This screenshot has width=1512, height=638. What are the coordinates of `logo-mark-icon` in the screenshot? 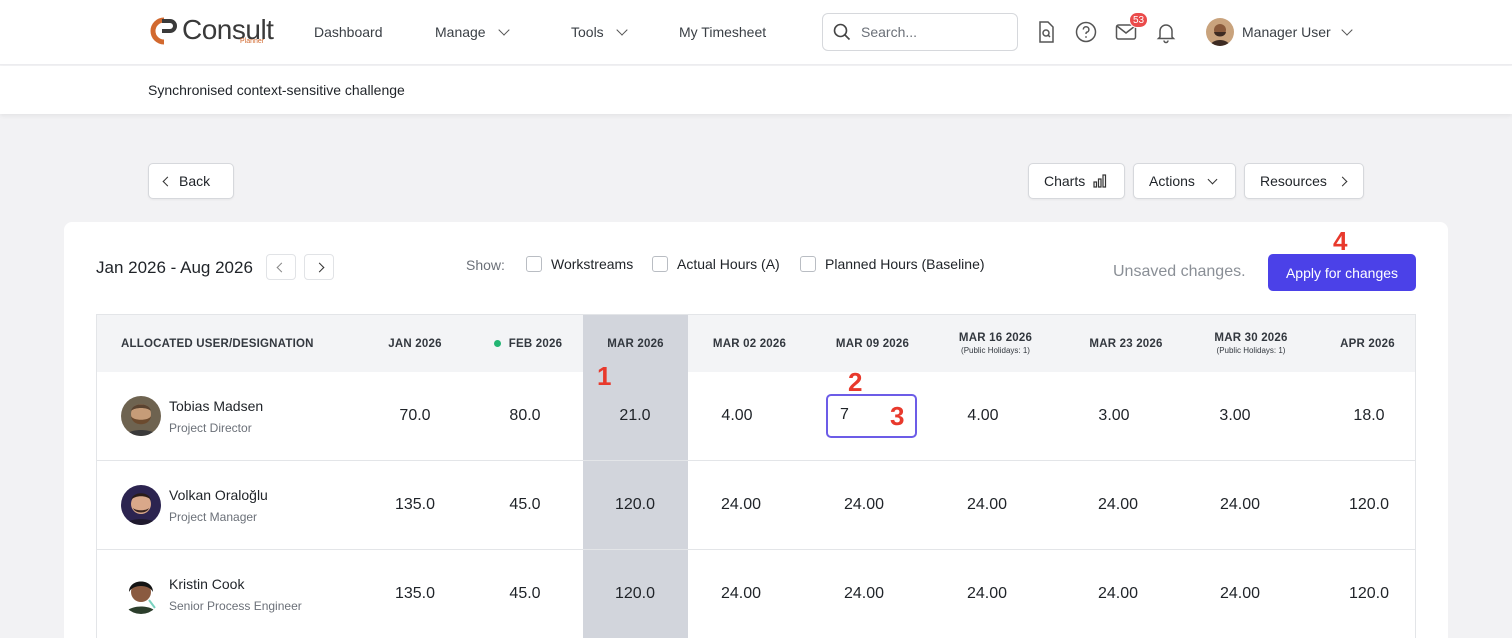 It's located at (164, 31).